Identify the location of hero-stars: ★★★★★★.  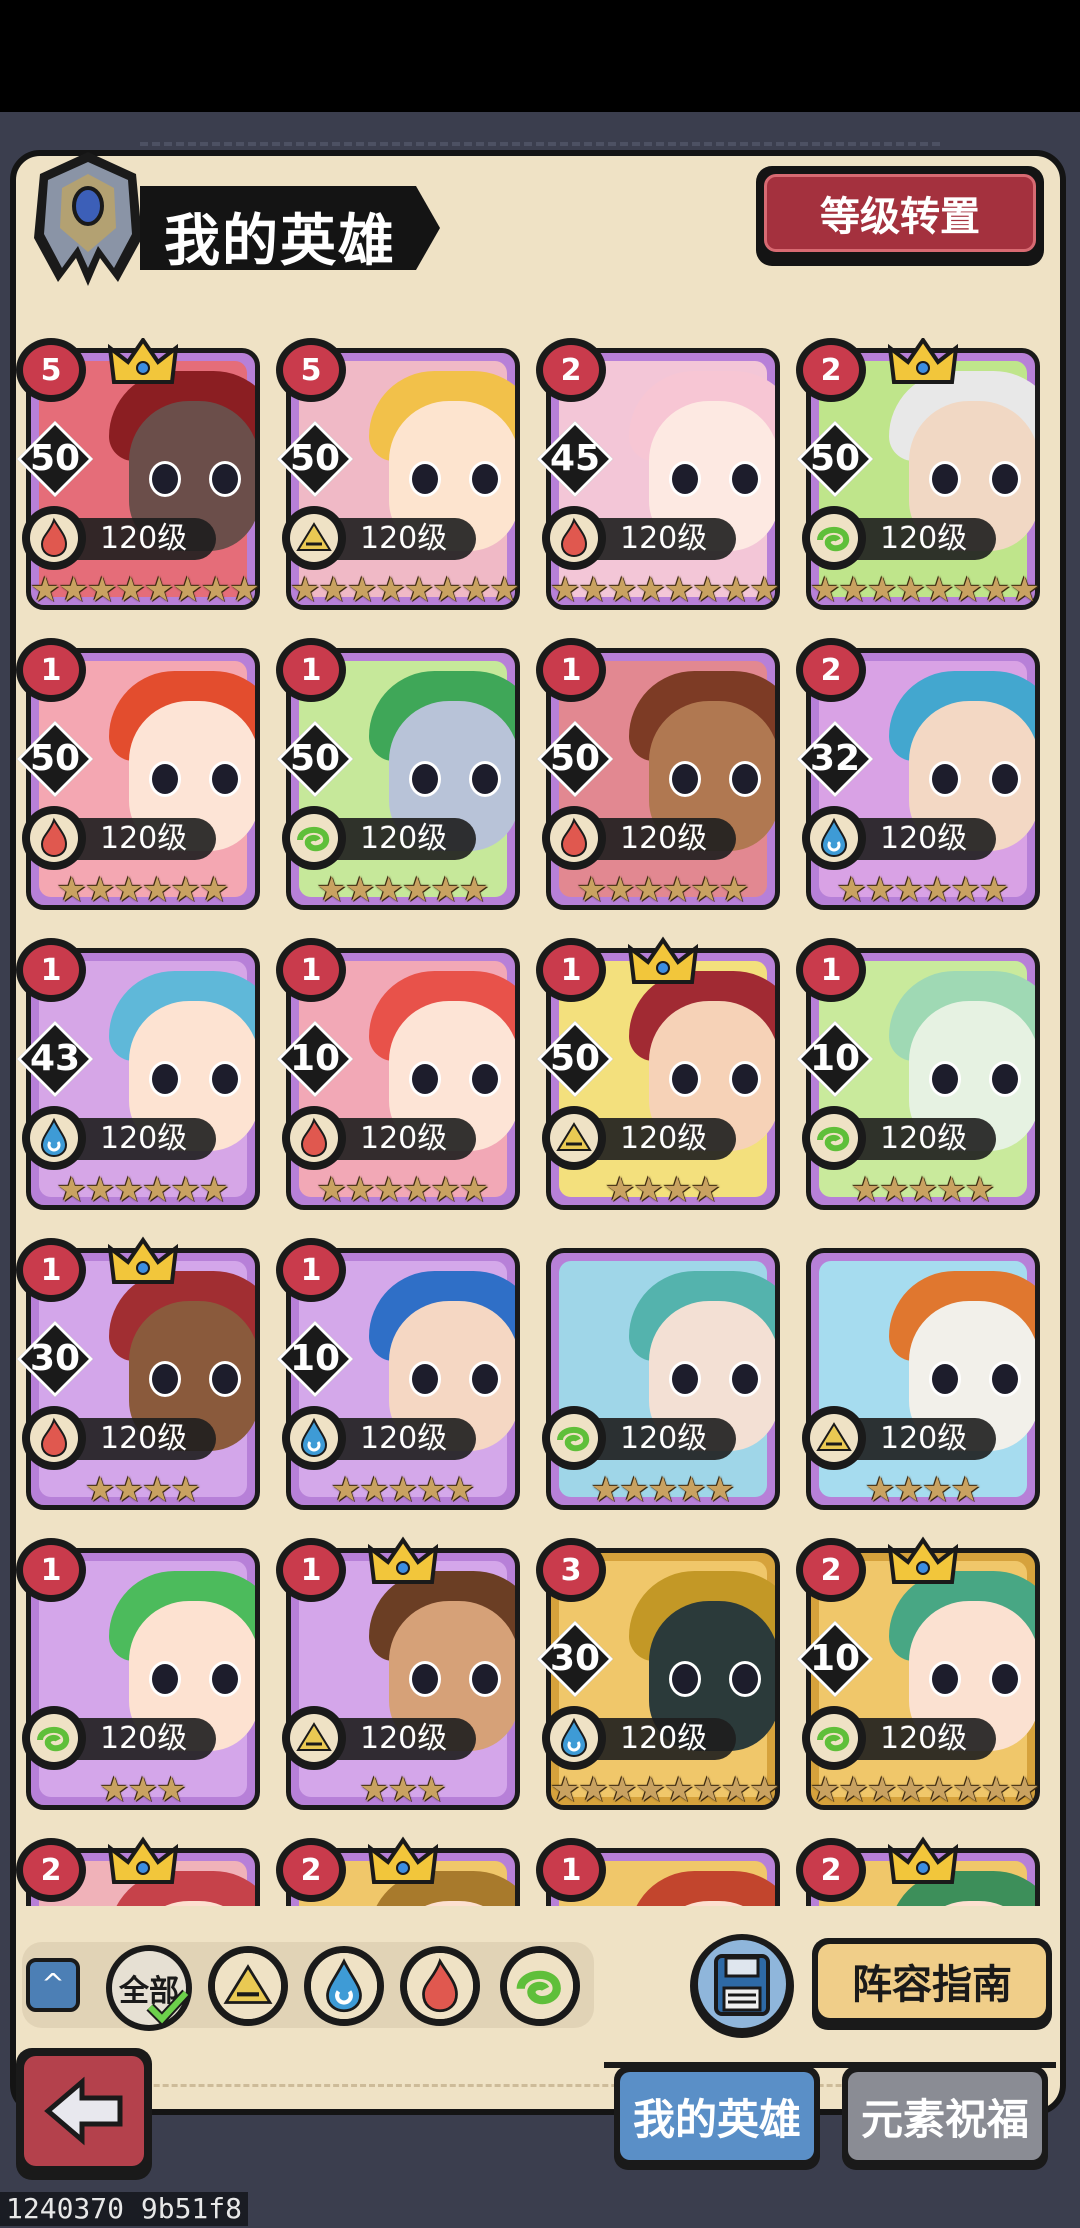
(923, 890).